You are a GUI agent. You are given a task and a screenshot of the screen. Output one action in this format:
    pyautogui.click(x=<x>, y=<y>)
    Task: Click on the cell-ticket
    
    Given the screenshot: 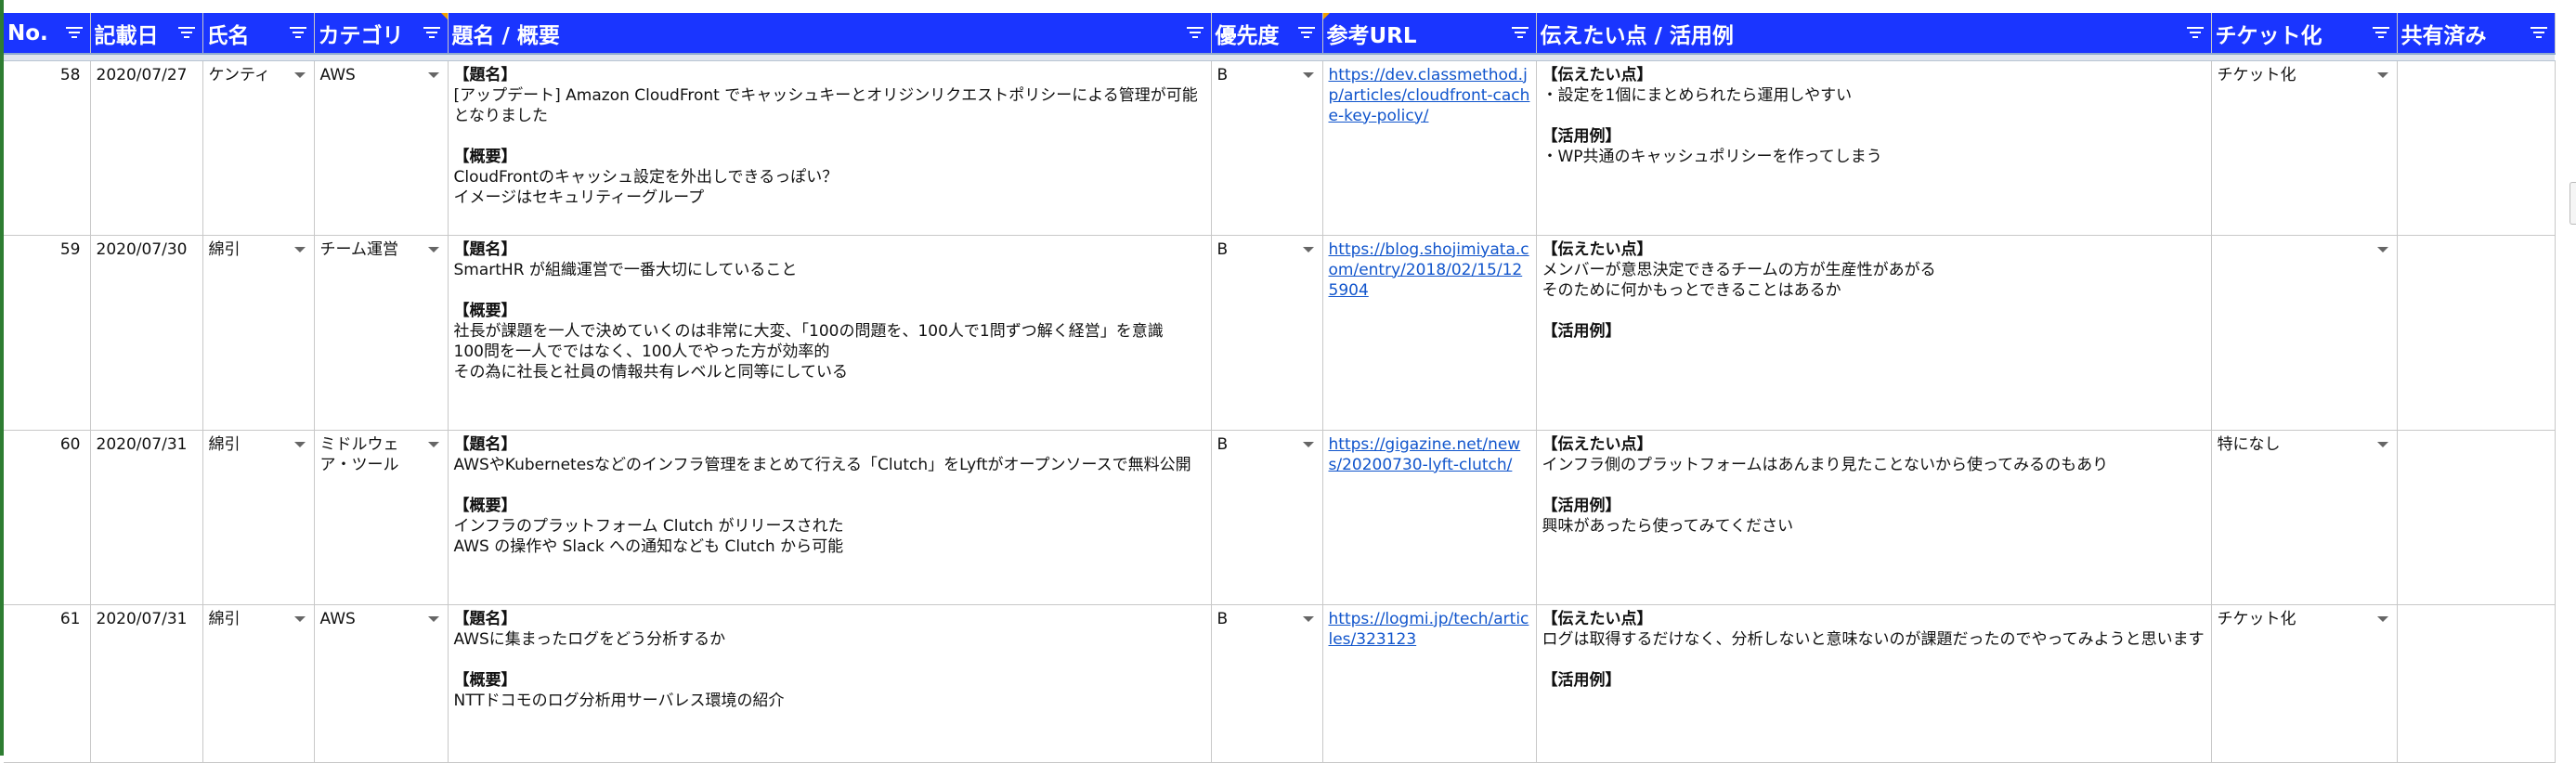 What is the action you would take?
    pyautogui.click(x=2304, y=333)
    